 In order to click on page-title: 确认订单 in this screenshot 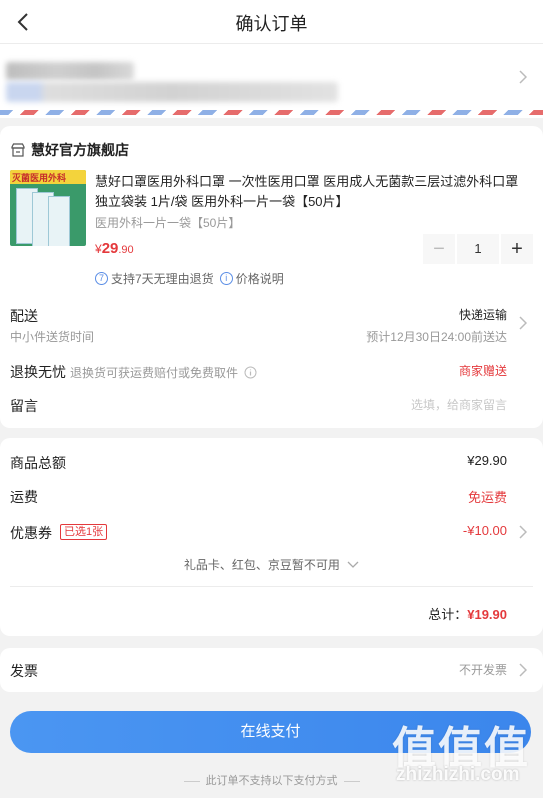, I will do `click(271, 24)`.